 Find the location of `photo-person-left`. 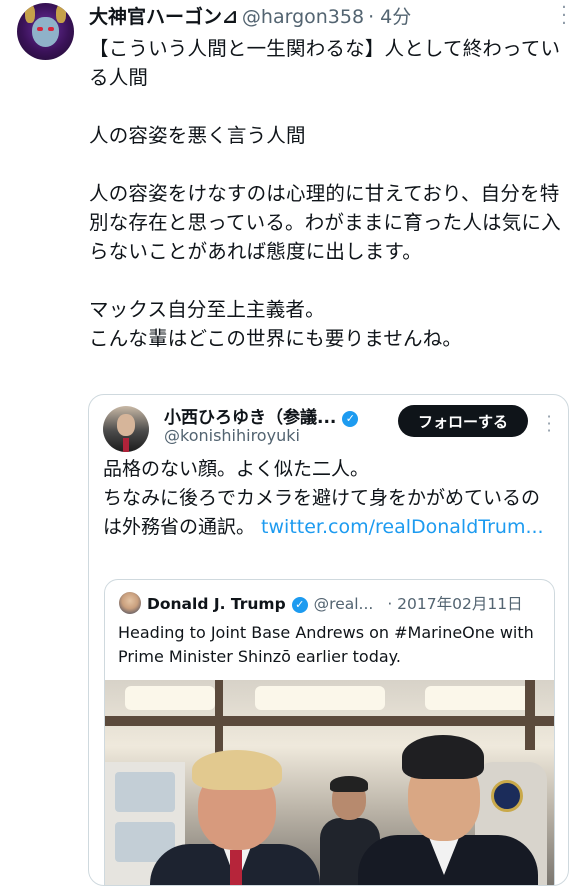

photo-person-left is located at coordinates (235, 817).